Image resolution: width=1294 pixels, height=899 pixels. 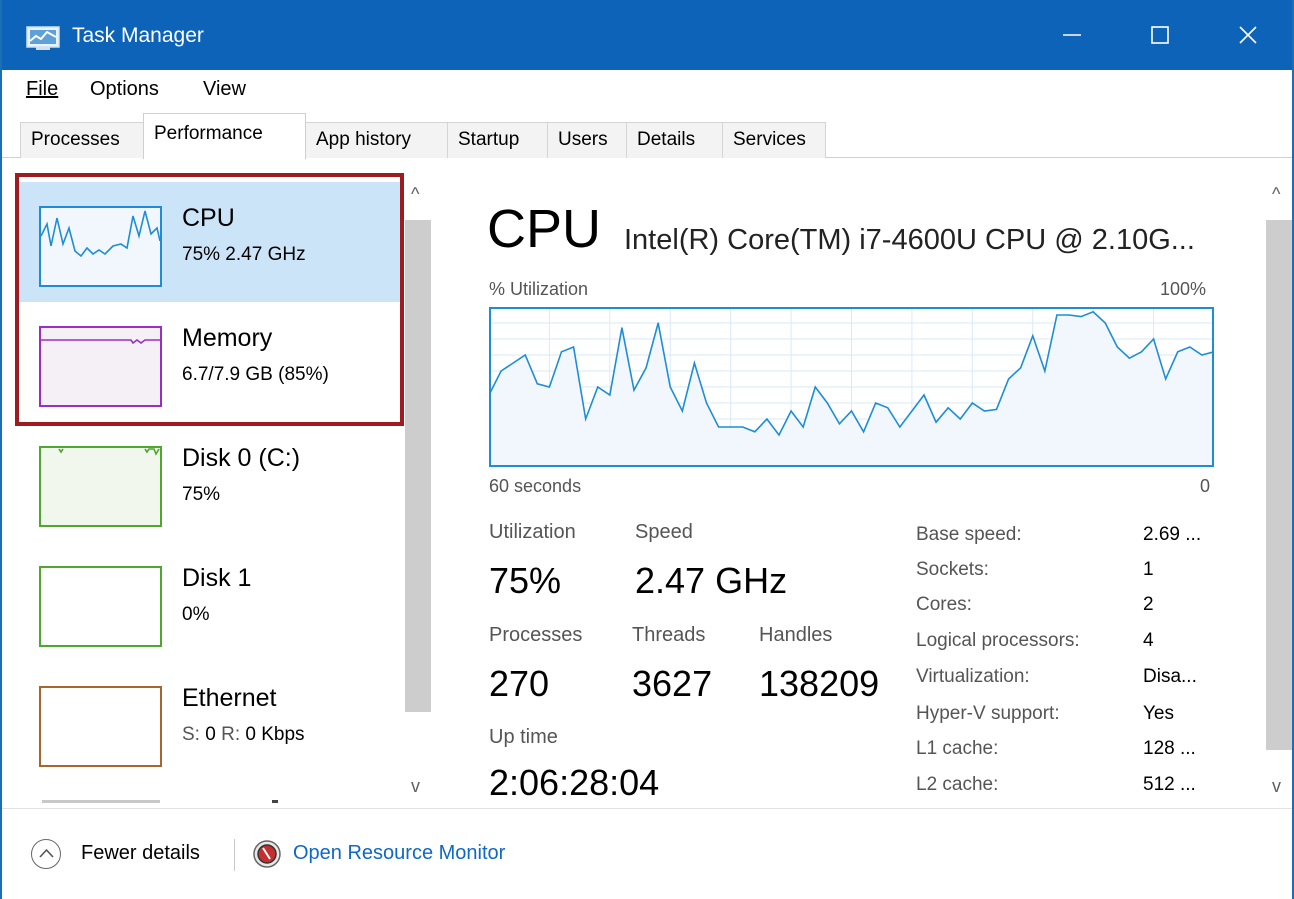 I want to click on resource-list-scrollbar: ^ v, so click(x=418, y=494).